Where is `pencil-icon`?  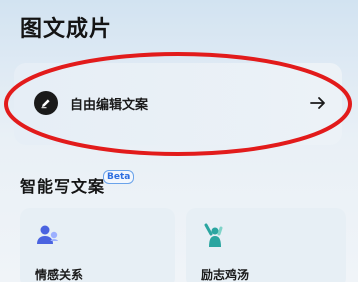 pencil-icon is located at coordinates (46, 103).